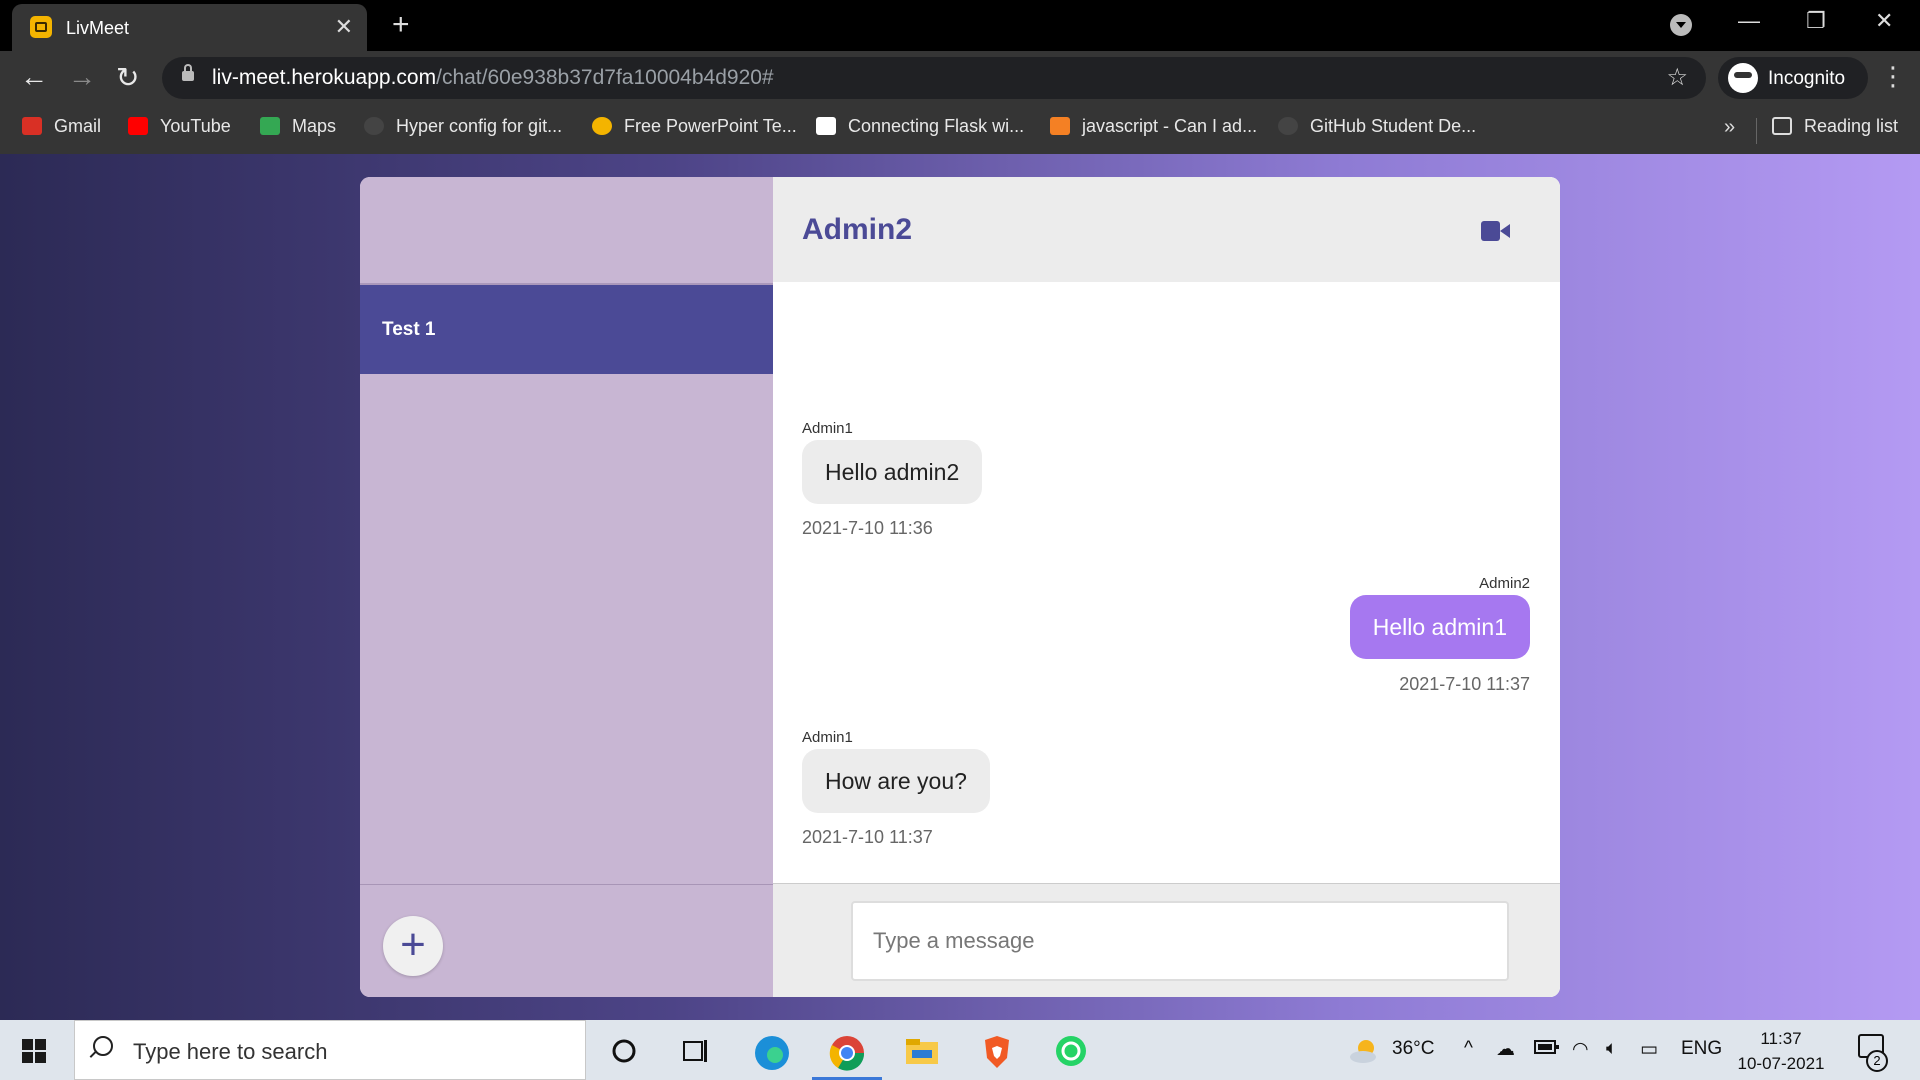 The image size is (1920, 1080). Describe the element at coordinates (1807, 78) in the screenshot. I see `incognito-label: Incognito` at that location.